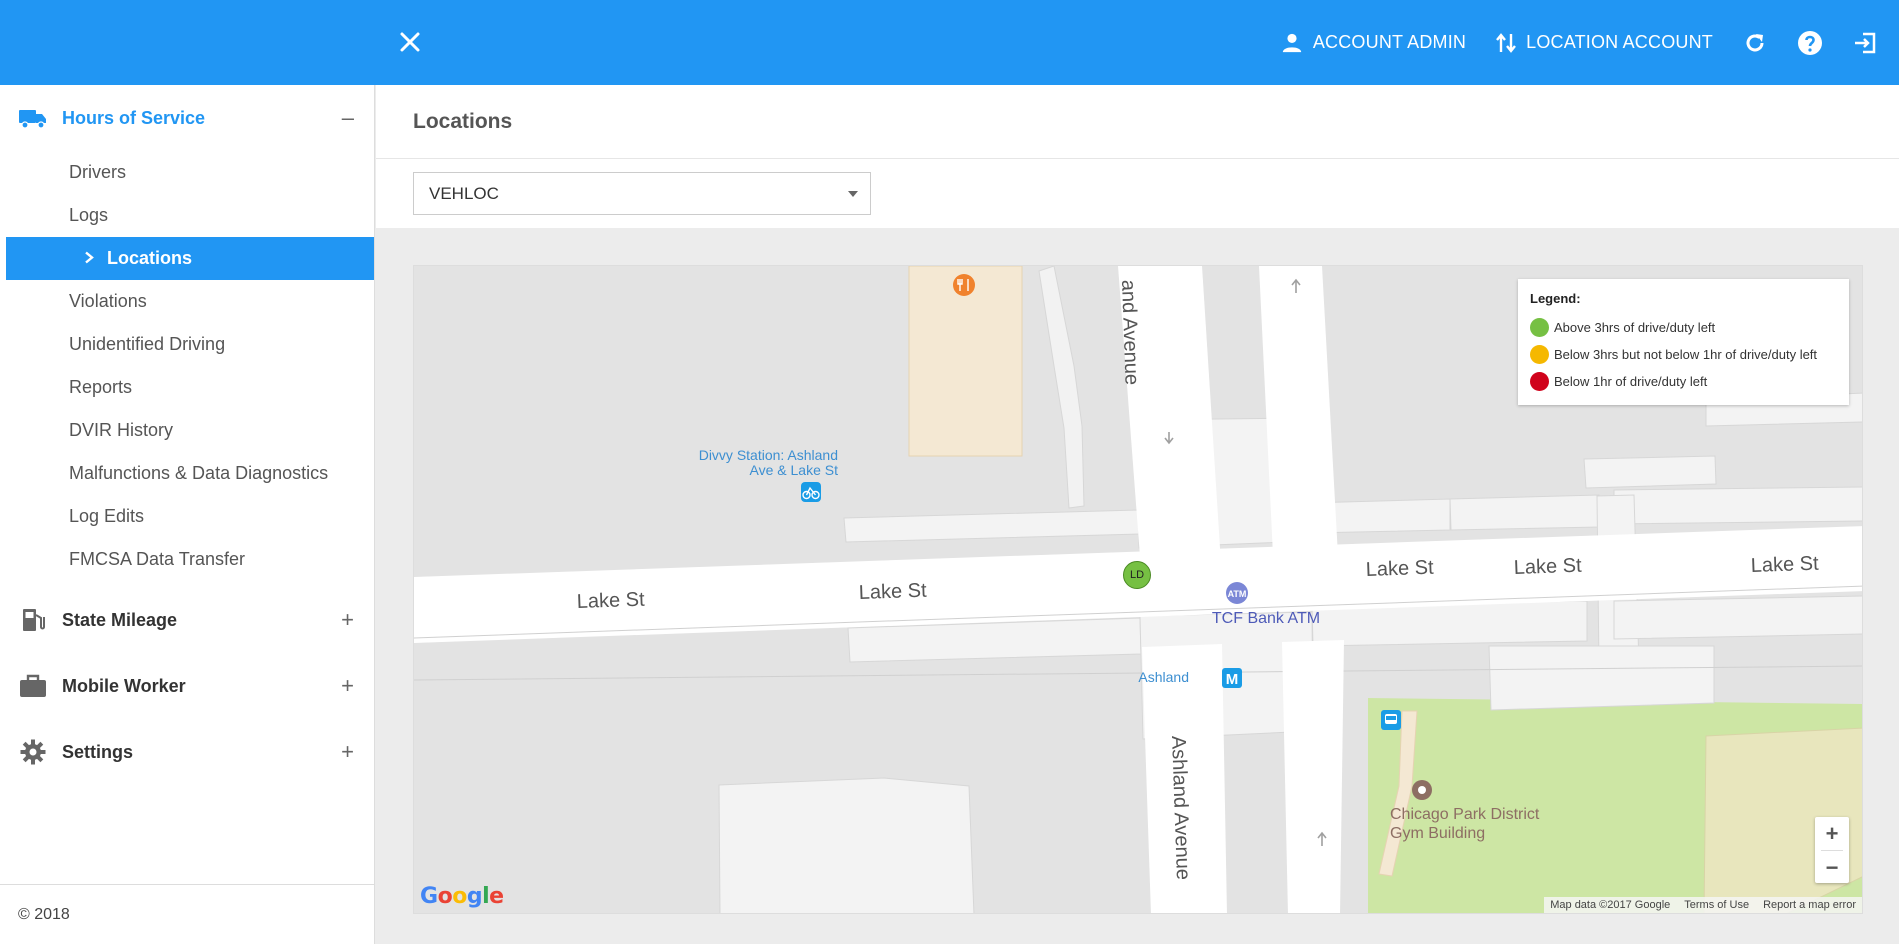 This screenshot has height=944, width=1899. I want to click on sidebar-item-unidentified-driving: Unidentified Driving, so click(187, 344).